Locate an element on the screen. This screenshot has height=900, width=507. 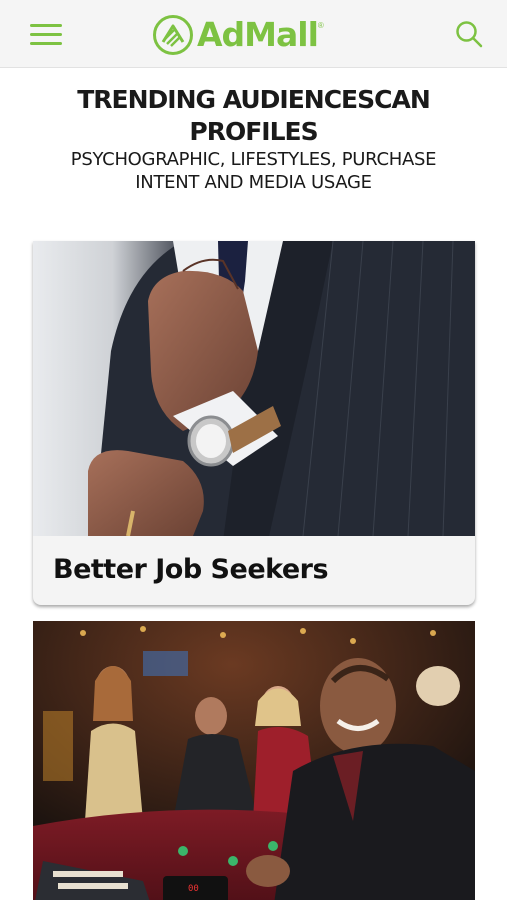
brand-name: AdMall is located at coordinates (258, 34).